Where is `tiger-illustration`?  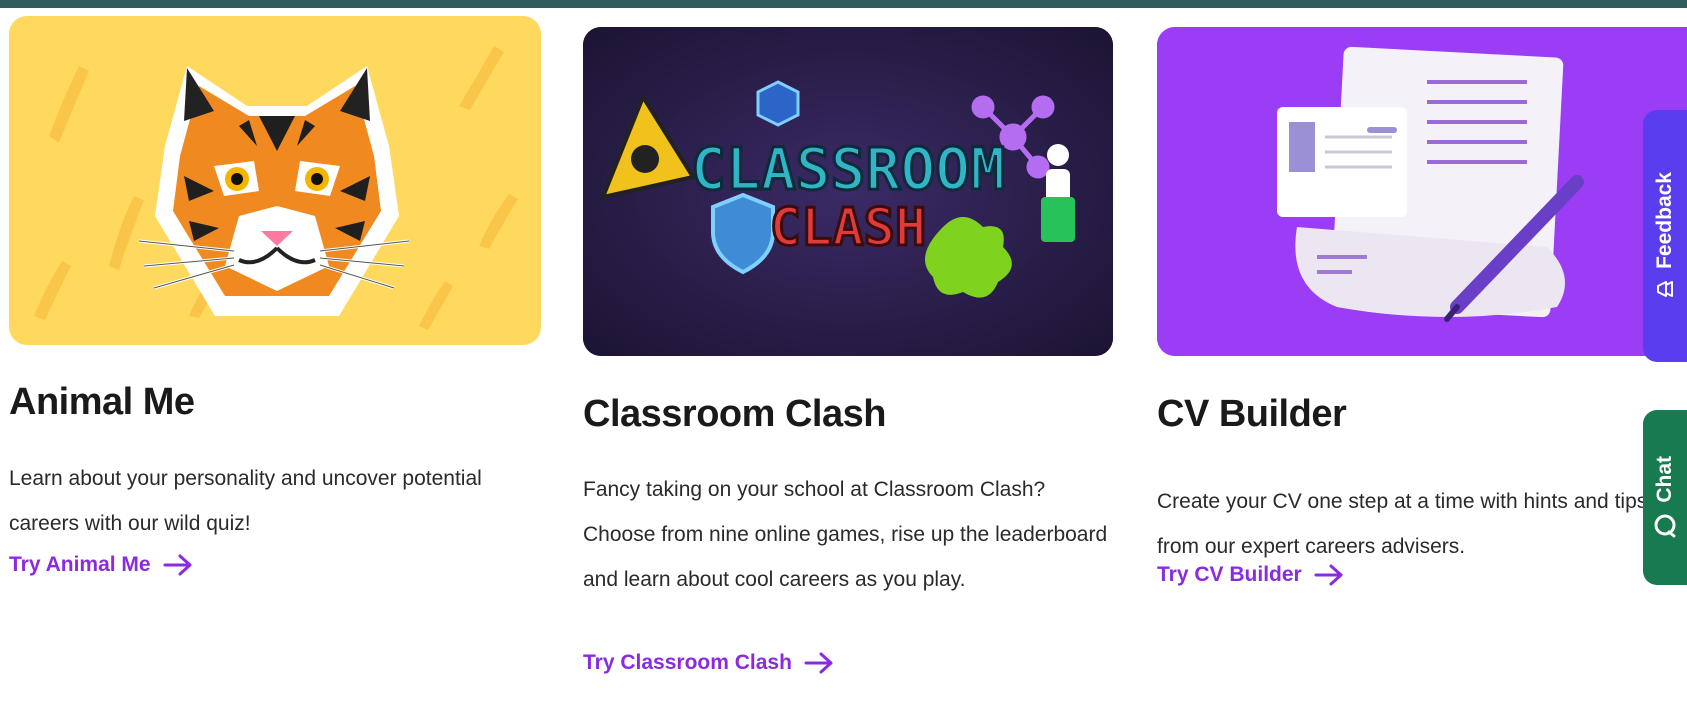
tiger-illustration is located at coordinates (276, 188).